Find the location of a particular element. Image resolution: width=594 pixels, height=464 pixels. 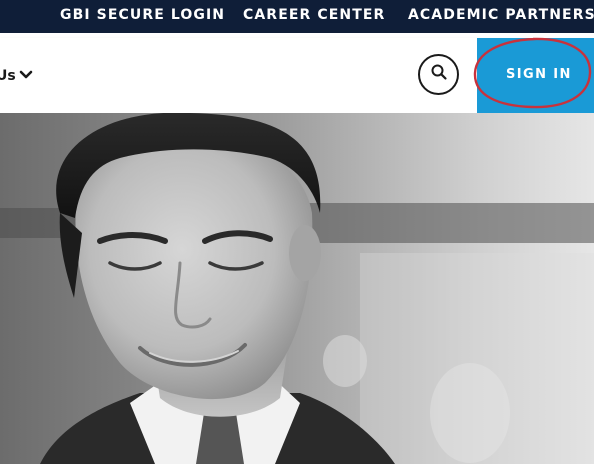

sign-in-button: SIGN IN is located at coordinates (535, 75).